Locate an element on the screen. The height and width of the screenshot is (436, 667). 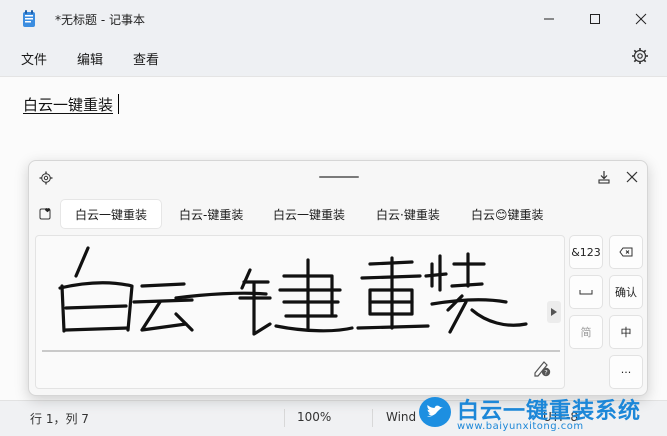
settings-gear-icon is located at coordinates (640, 56).